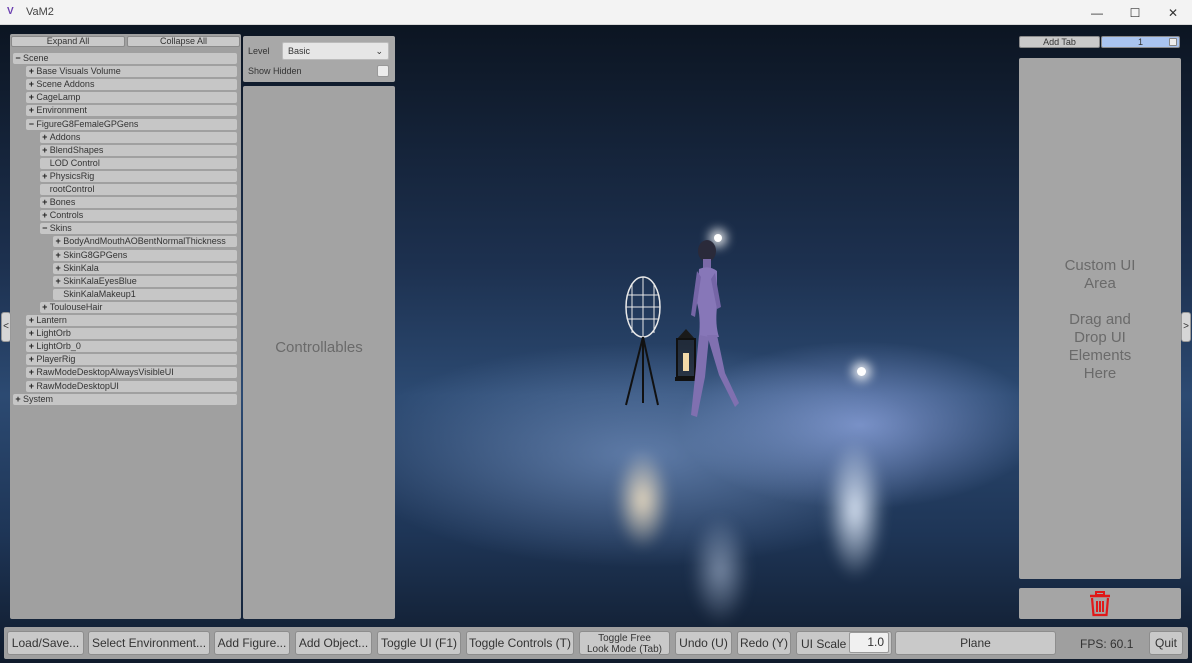 The image size is (1192, 663). What do you see at coordinates (138, 176) in the screenshot?
I see `tree-node-physicsrig: + PhysicsRig` at bounding box center [138, 176].